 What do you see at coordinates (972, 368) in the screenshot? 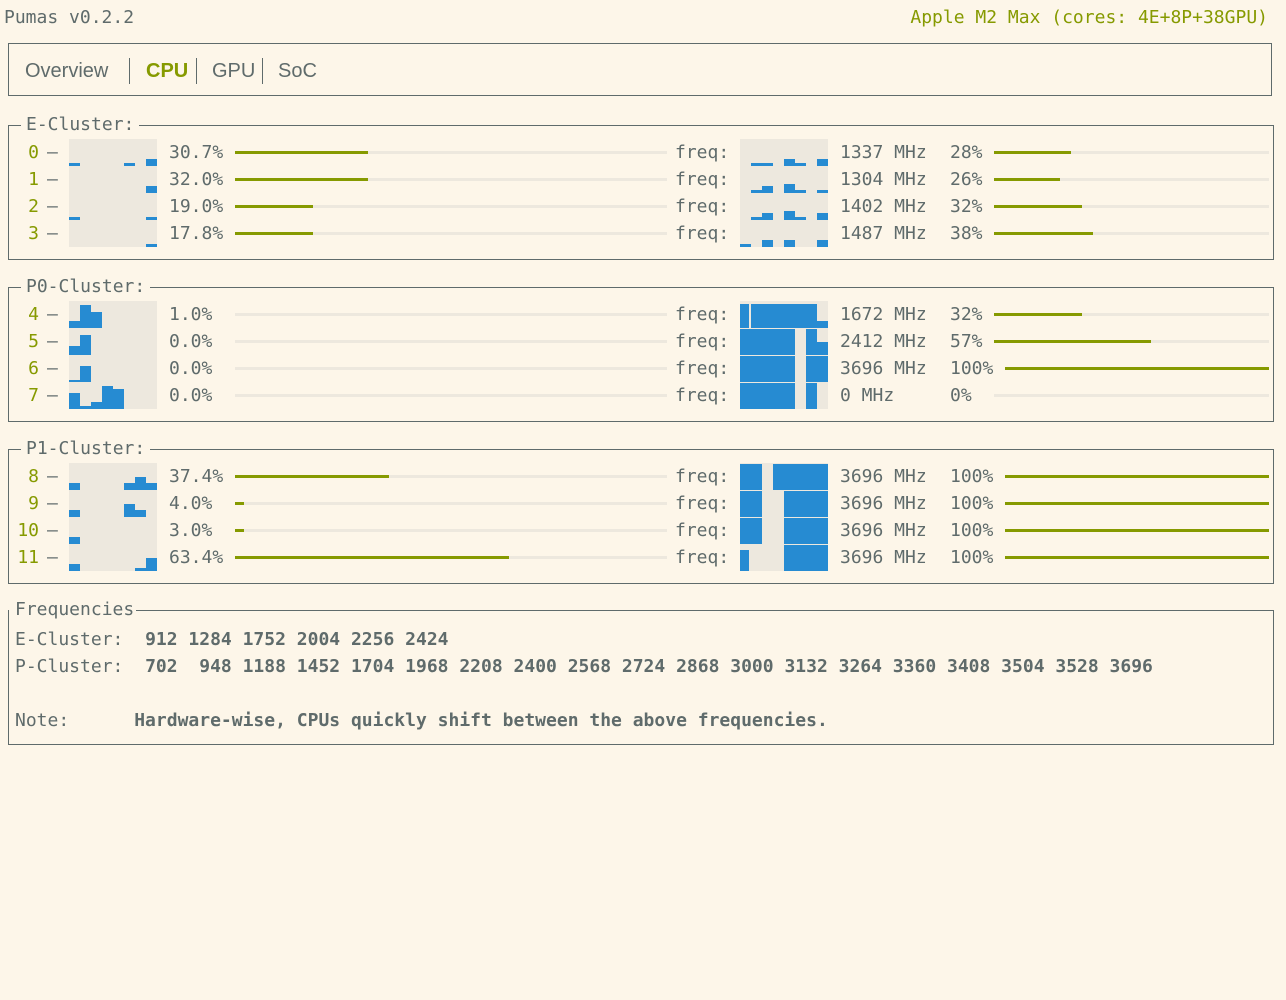
I see `freq-percent: 100%` at bounding box center [972, 368].